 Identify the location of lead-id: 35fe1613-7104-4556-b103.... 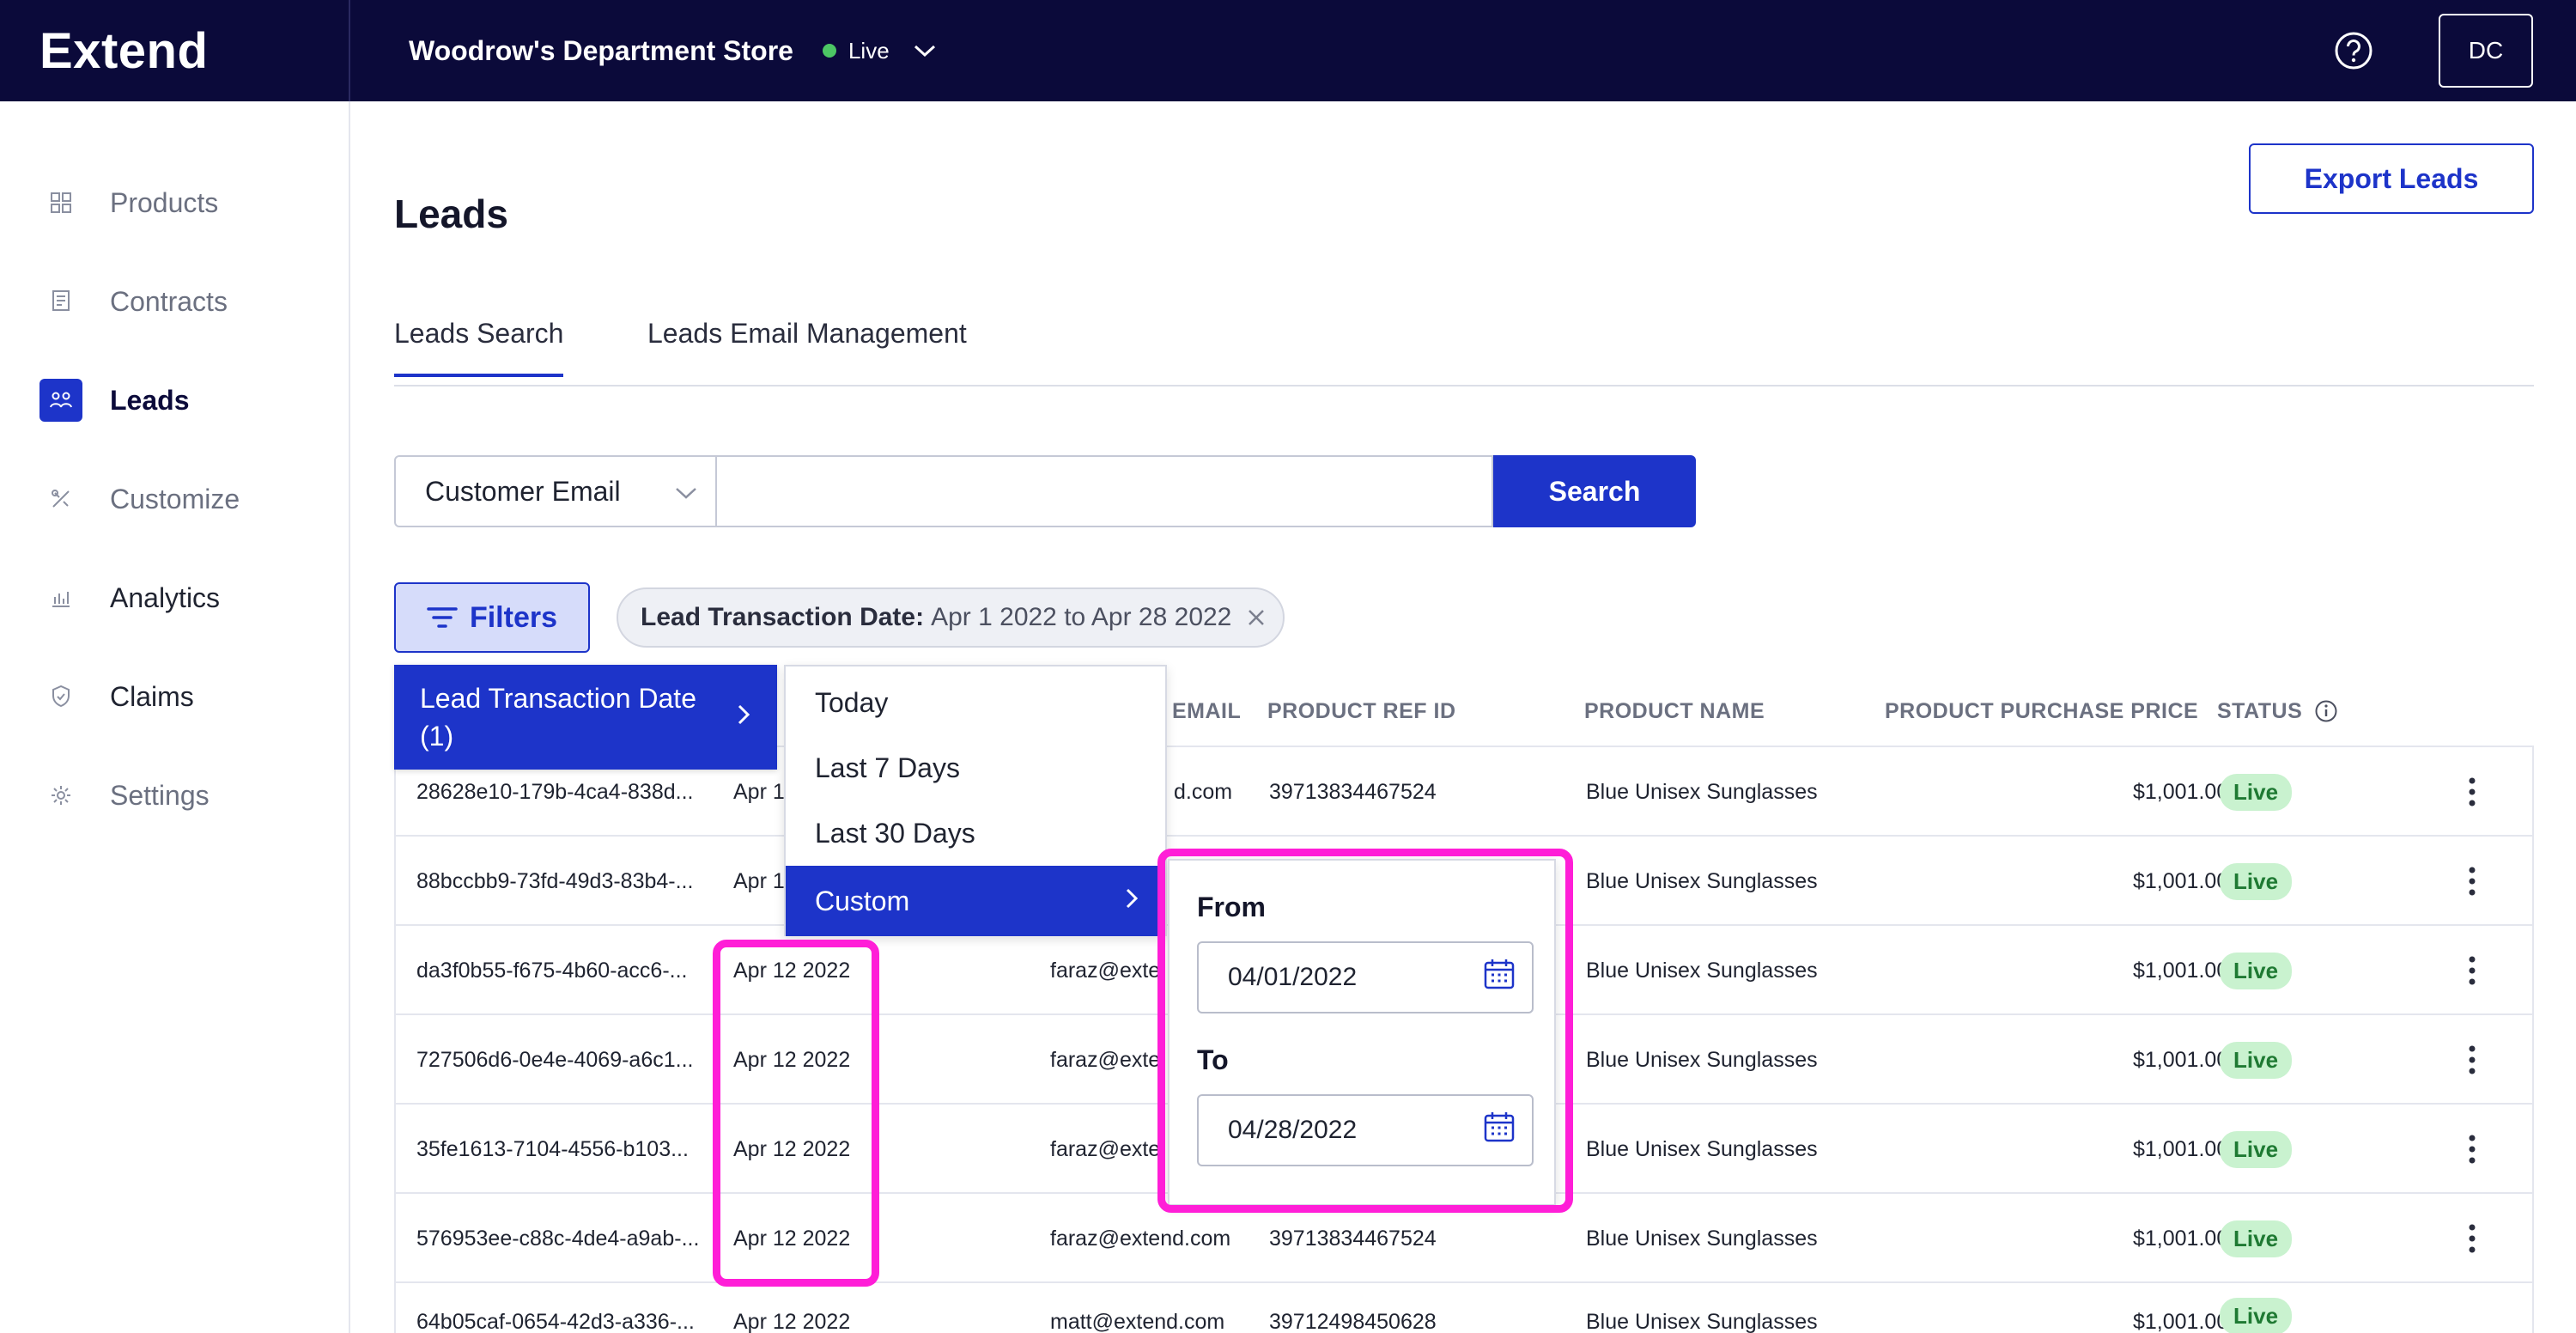
(552, 1150).